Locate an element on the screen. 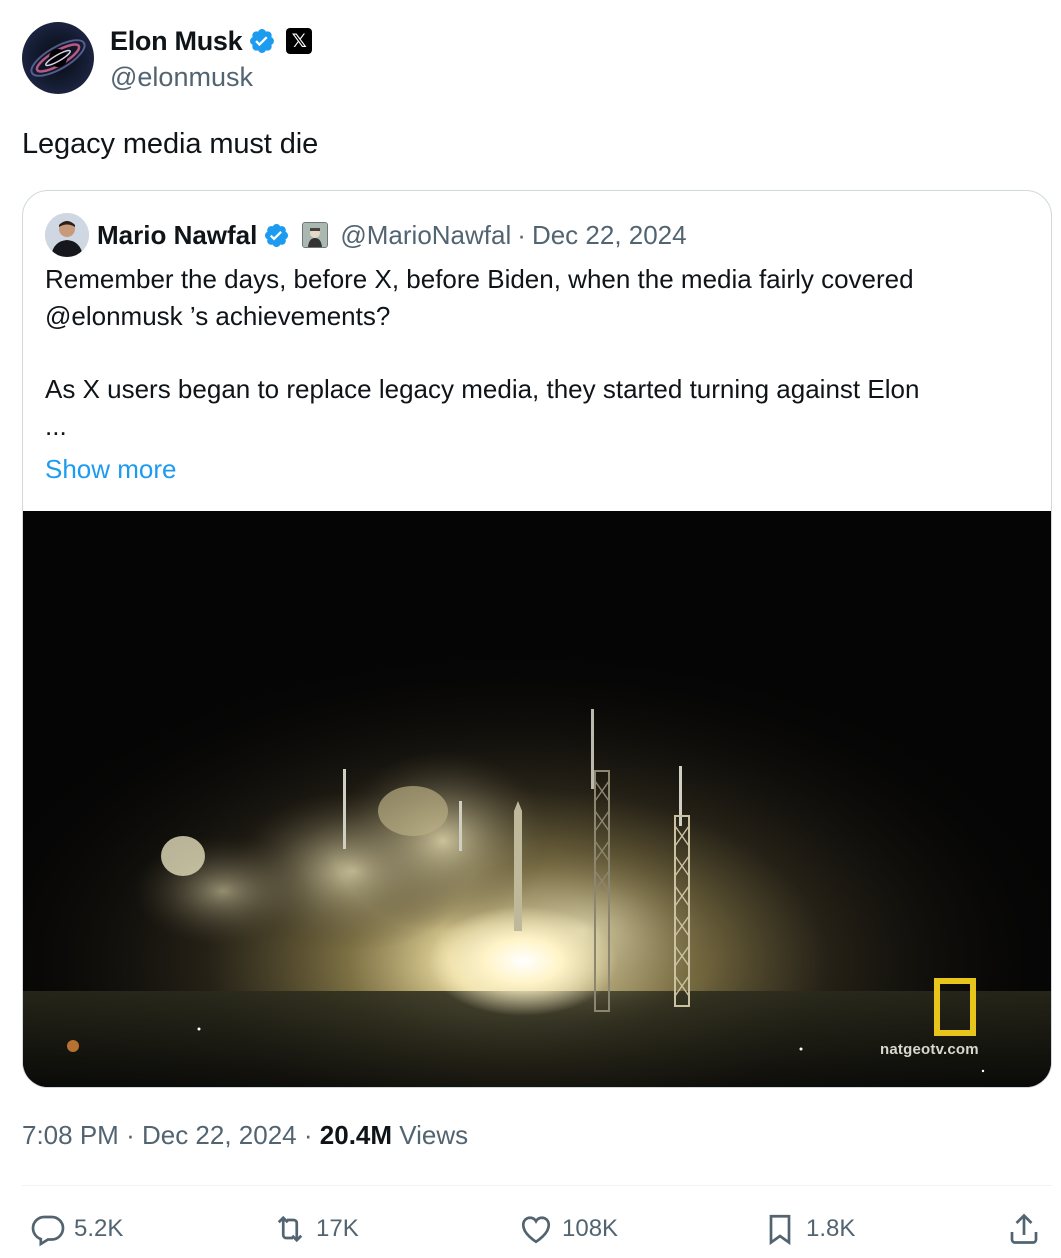 This screenshot has width=1061, height=1258. like-count: 108K is located at coordinates (590, 1228).